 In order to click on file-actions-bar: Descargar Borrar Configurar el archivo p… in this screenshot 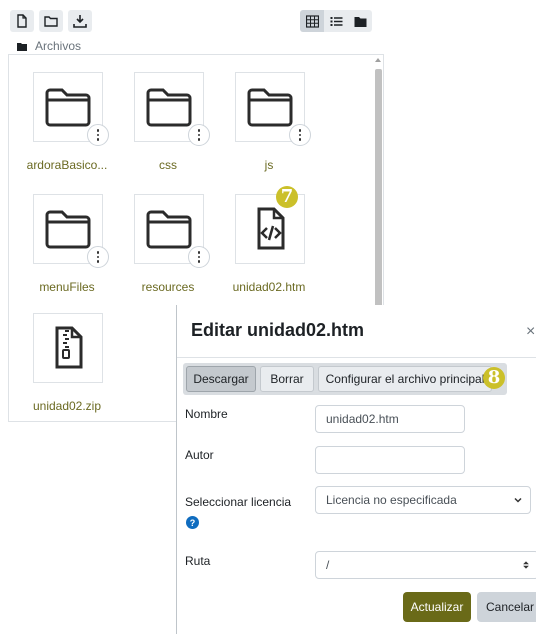, I will do `click(345, 379)`.